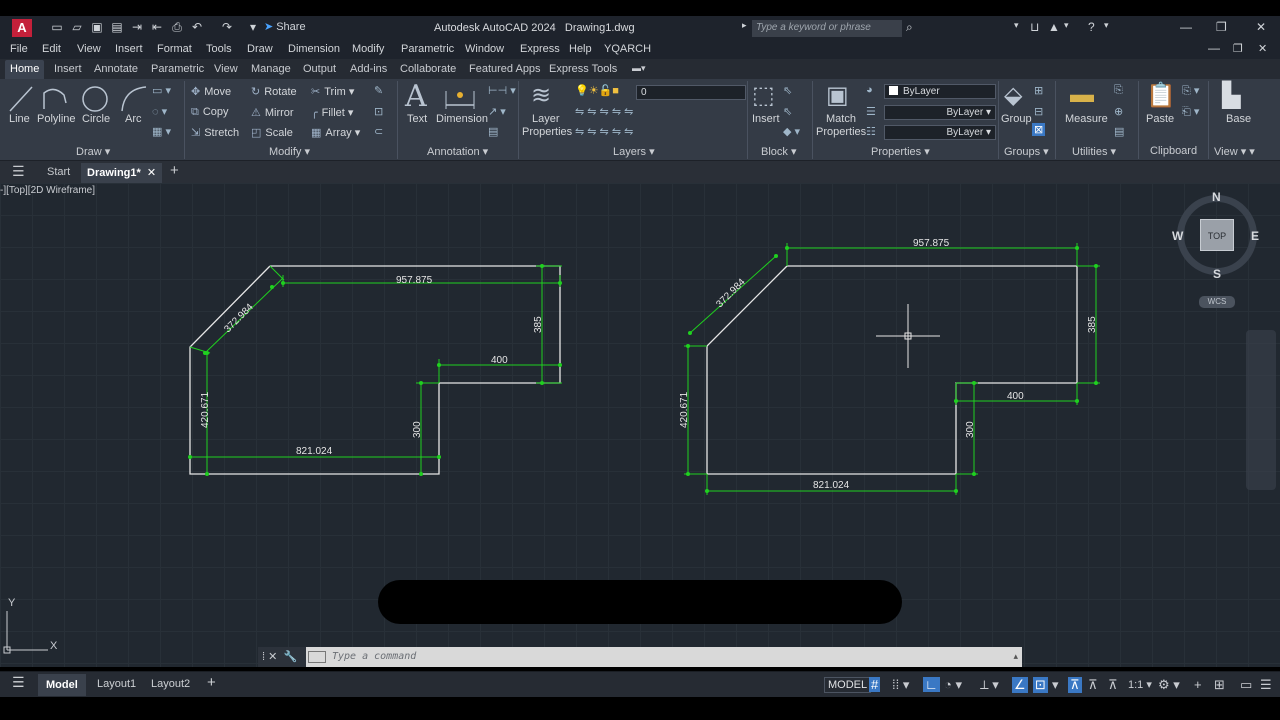 This screenshot has height=720, width=1280. What do you see at coordinates (157, 27) in the screenshot?
I see `export-icon: ⇤` at bounding box center [157, 27].